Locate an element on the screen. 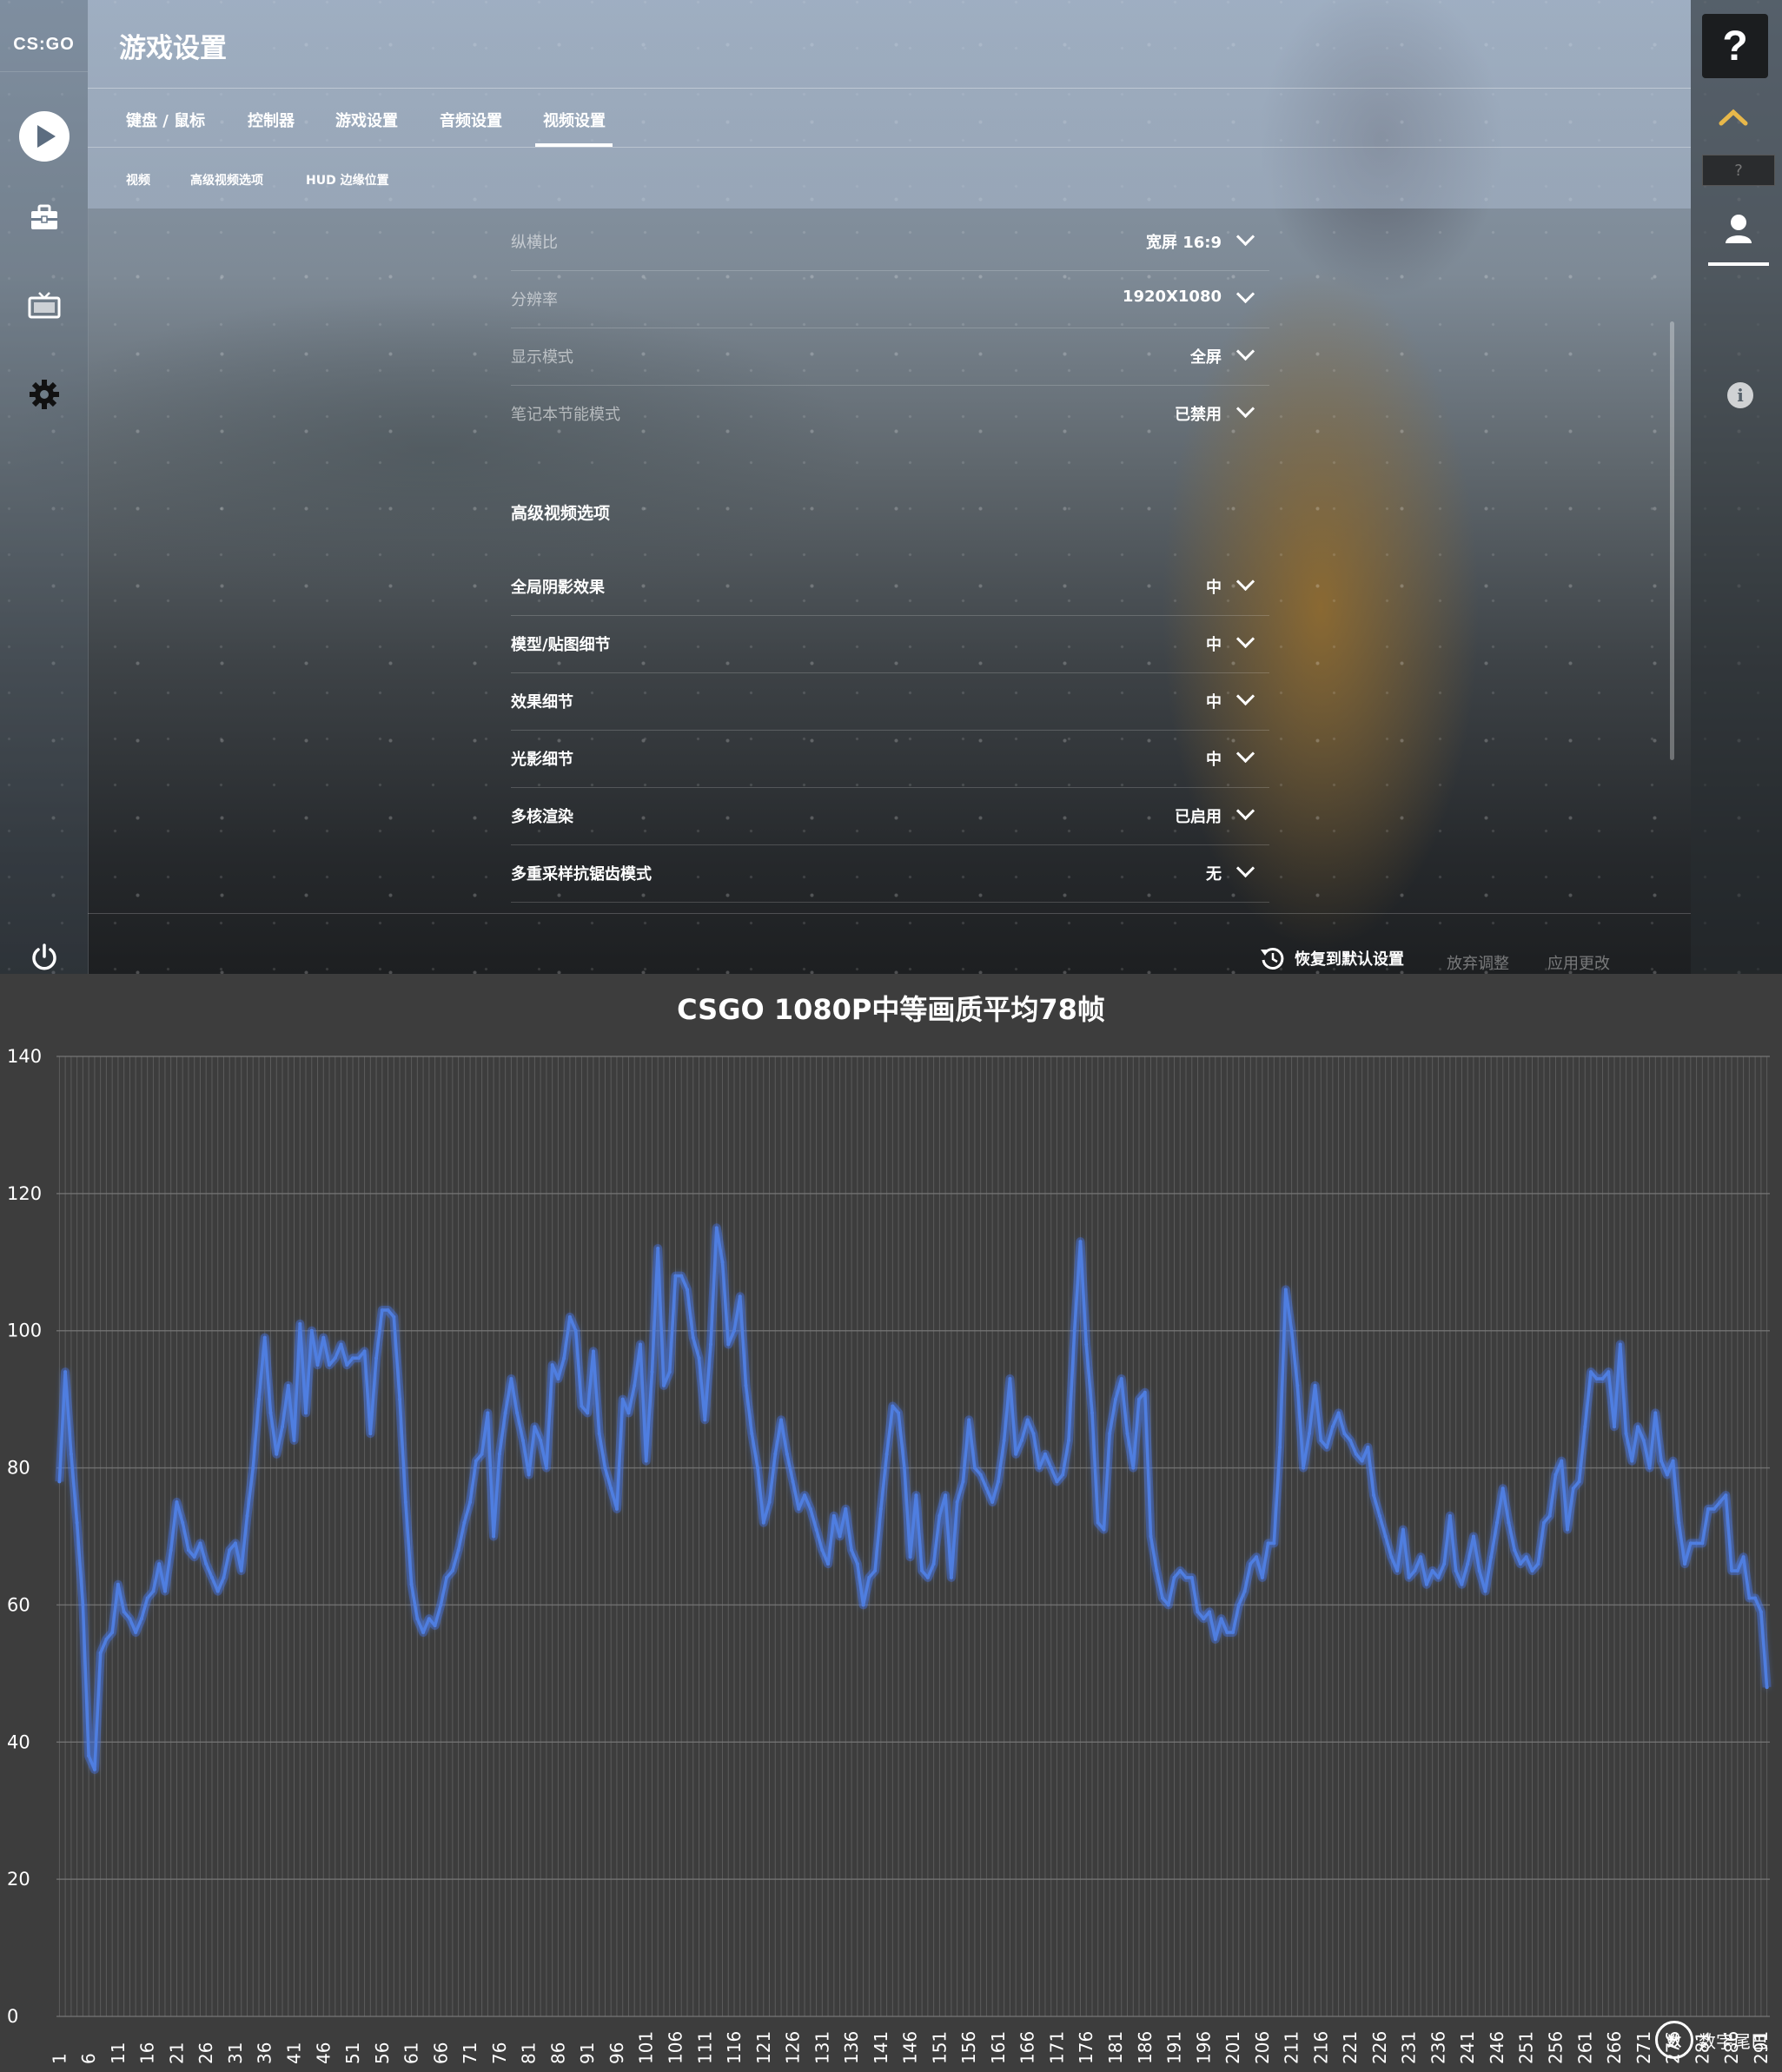 Image resolution: width=1782 pixels, height=2072 pixels. setting-shader-detail: 光影细节 中 is located at coordinates (890, 759).